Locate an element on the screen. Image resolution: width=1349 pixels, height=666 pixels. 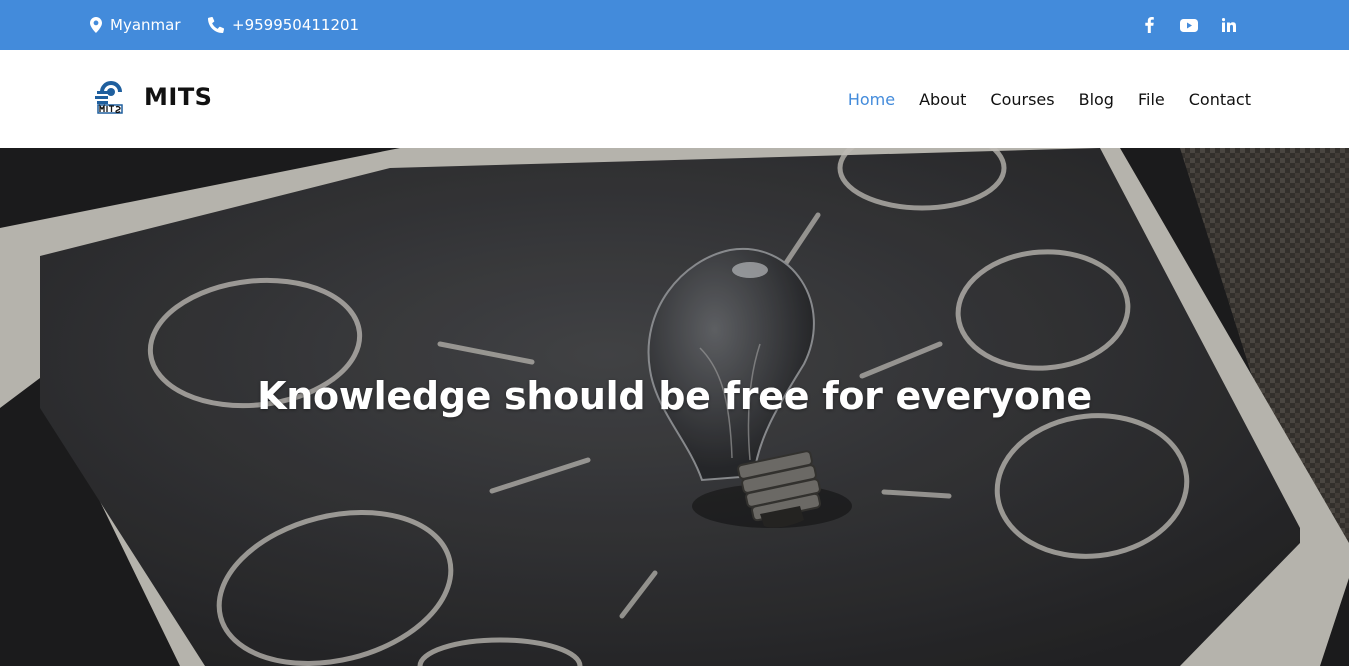
facebook-link is located at coordinates (1149, 25).